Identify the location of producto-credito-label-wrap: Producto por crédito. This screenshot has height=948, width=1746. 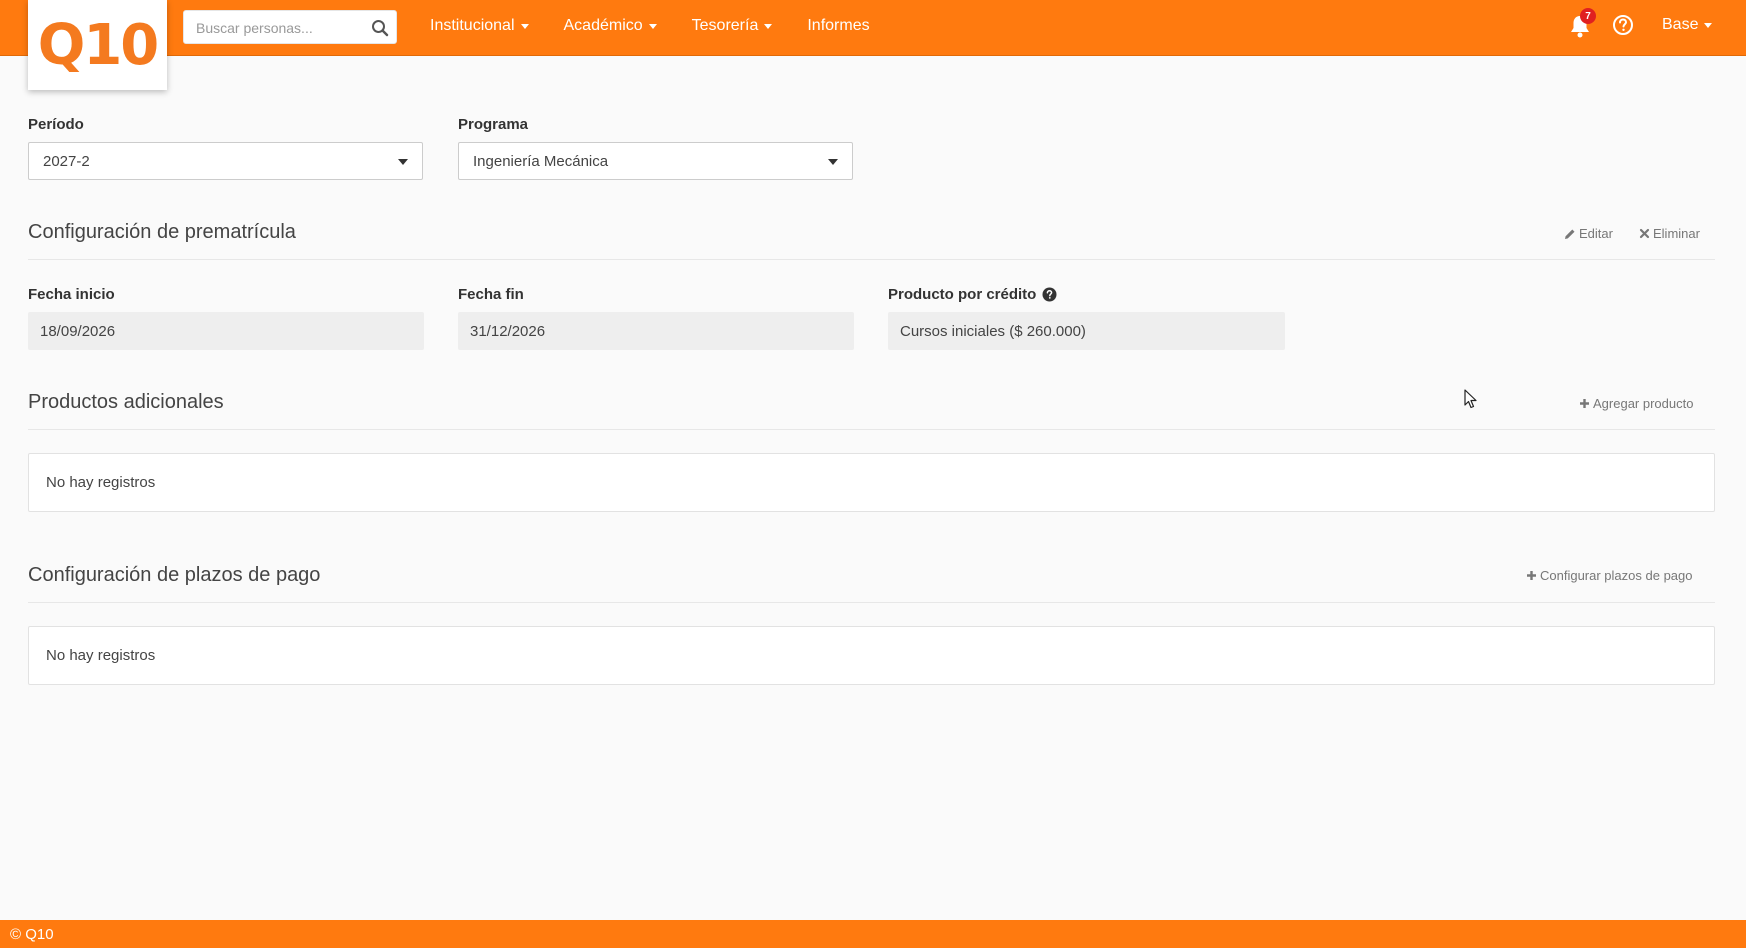
(972, 294).